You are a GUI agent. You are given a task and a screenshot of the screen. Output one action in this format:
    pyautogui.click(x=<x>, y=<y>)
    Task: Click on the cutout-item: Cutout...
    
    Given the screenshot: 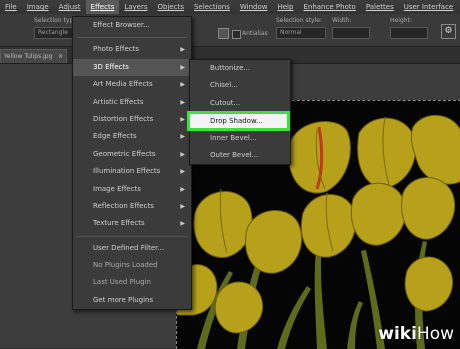 What is the action you would take?
    pyautogui.click(x=240, y=103)
    